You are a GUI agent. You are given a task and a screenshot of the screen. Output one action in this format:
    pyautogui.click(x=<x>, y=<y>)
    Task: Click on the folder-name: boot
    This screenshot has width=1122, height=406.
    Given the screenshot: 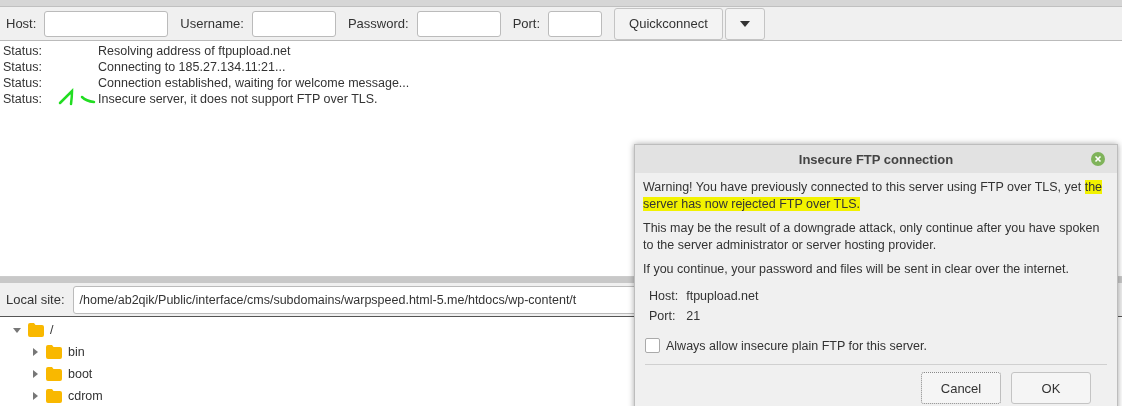 What is the action you would take?
    pyautogui.click(x=80, y=374)
    